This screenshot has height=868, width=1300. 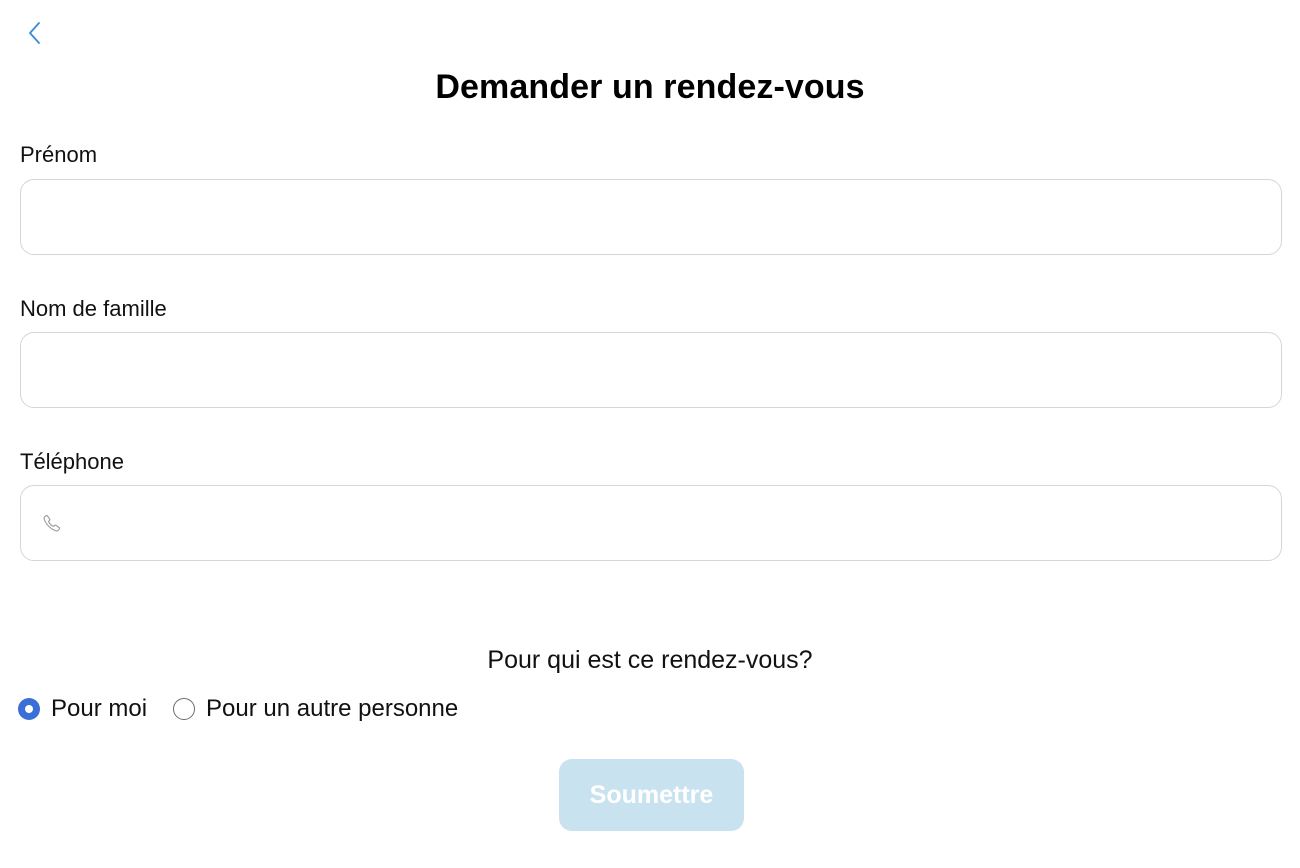 I want to click on phone-field, so click(x=651, y=523).